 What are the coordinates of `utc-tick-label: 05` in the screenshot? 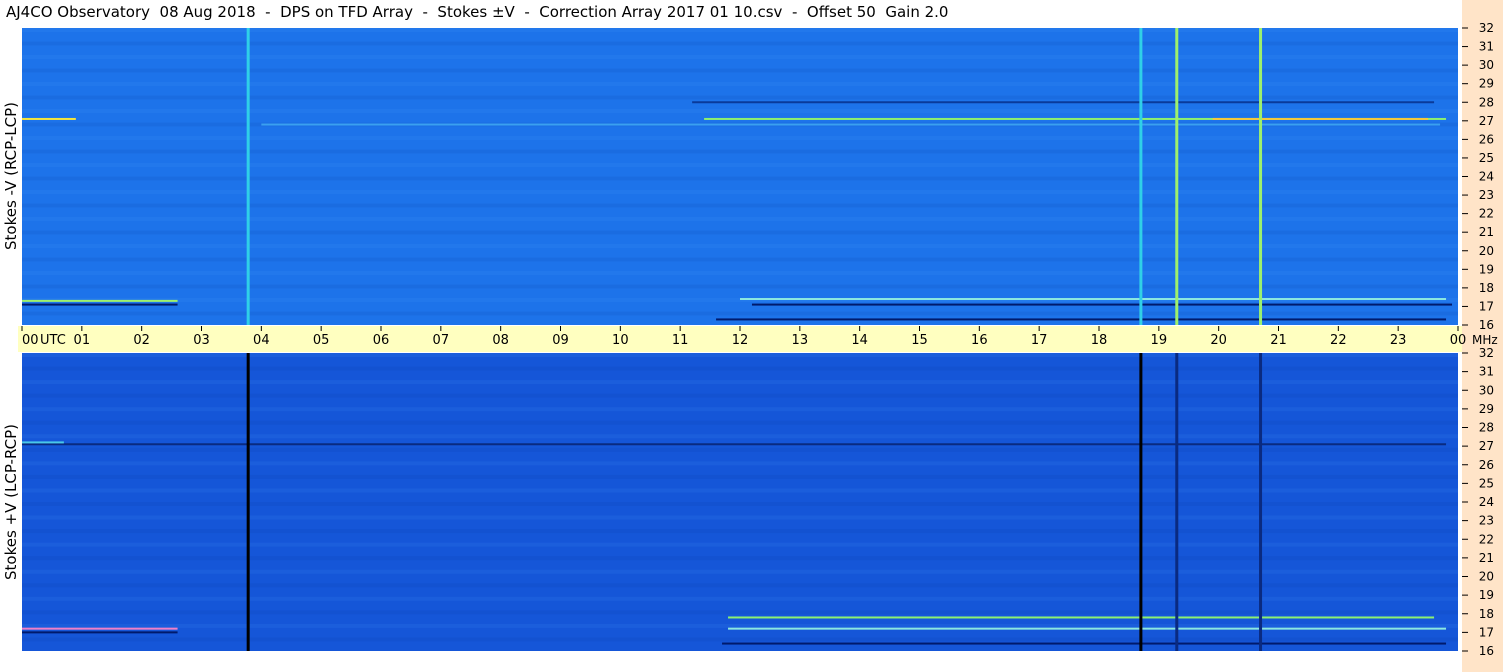 It's located at (321, 340).